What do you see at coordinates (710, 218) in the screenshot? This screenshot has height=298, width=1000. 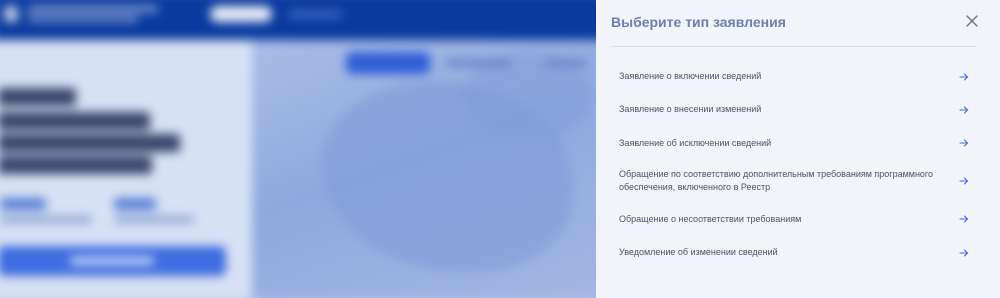 I see `option-label: Обращение о несоответствии требованиям` at bounding box center [710, 218].